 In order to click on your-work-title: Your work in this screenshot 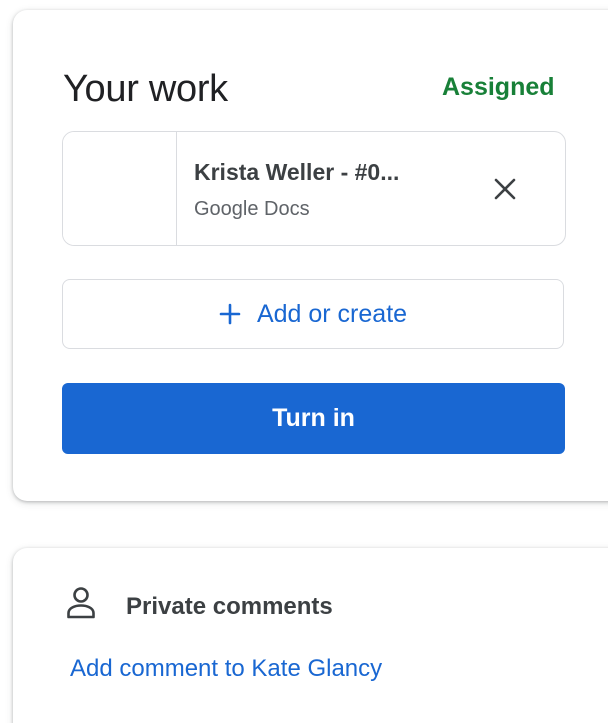, I will do `click(145, 89)`.